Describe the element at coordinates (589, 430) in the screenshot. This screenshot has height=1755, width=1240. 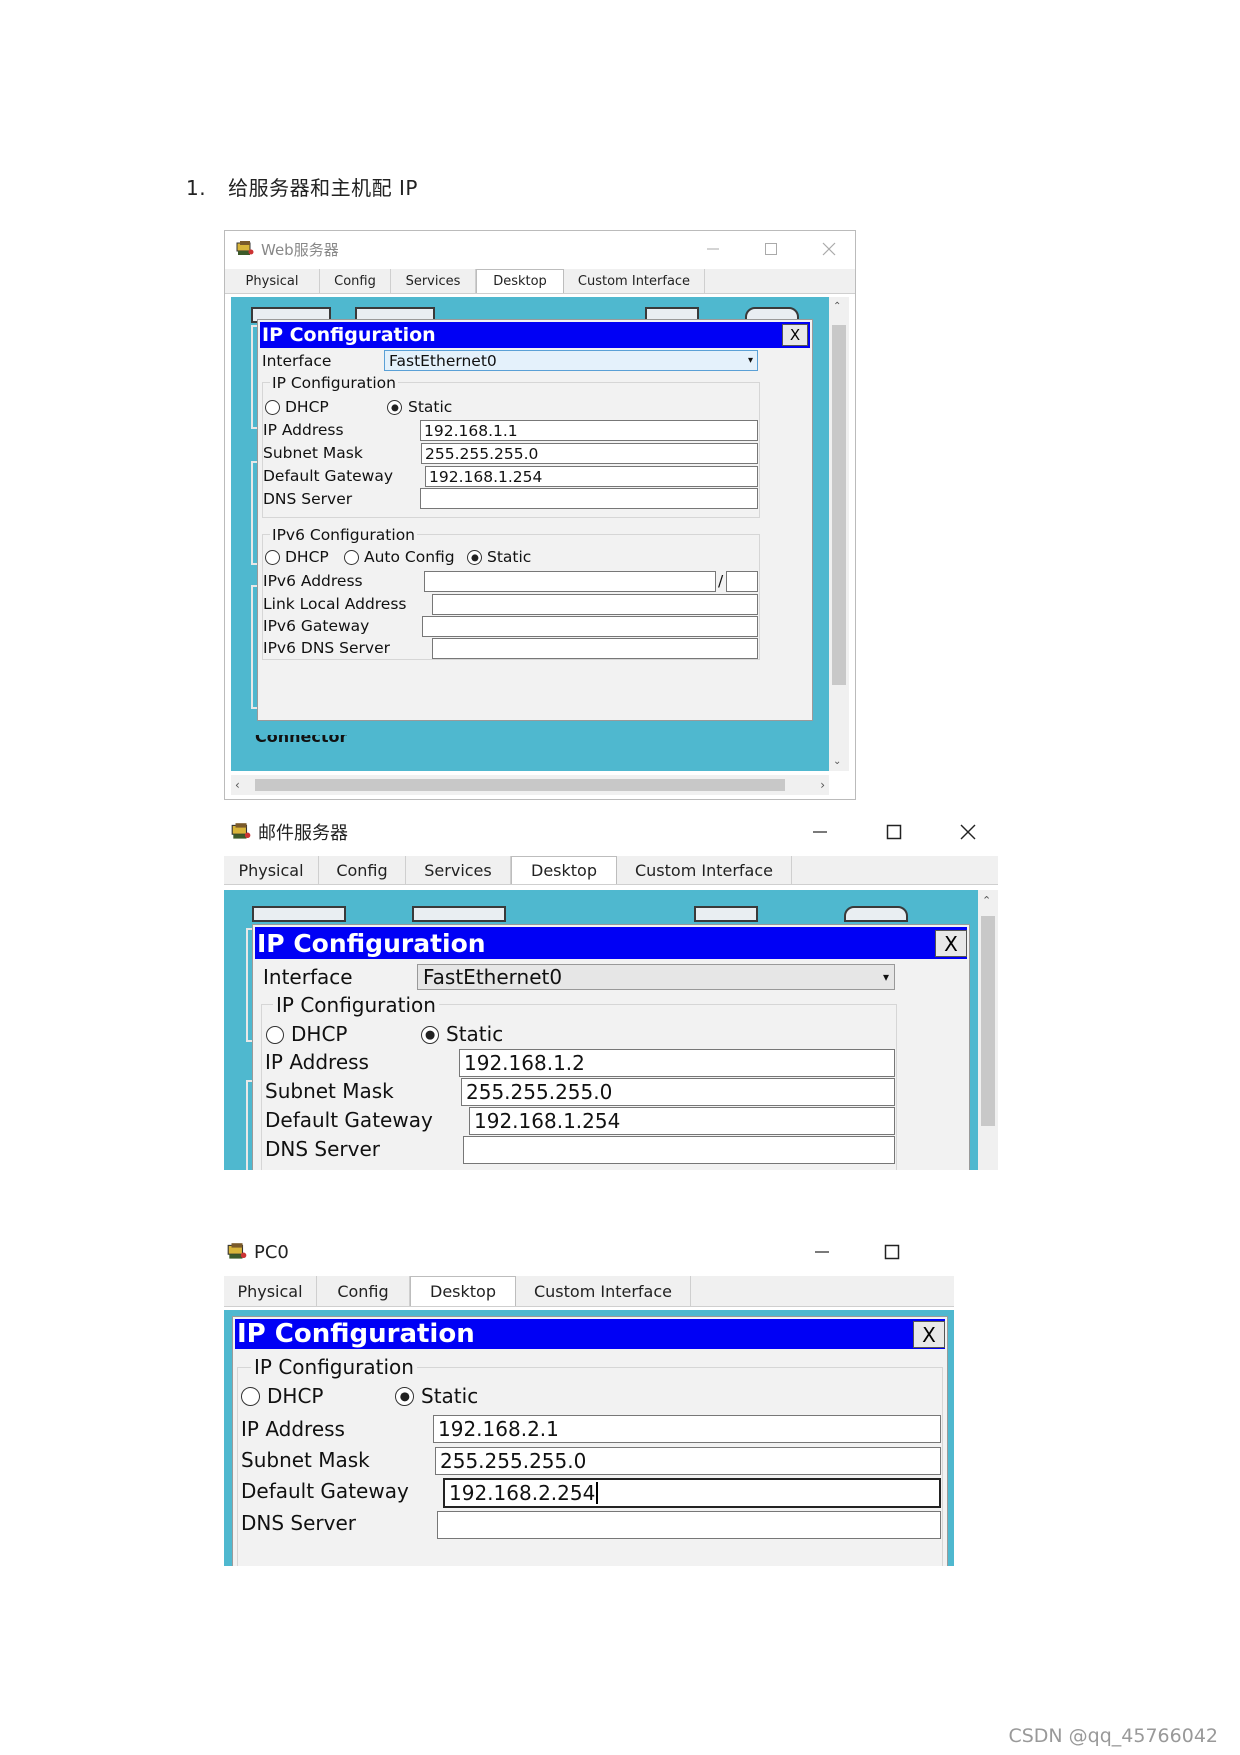
I see `ip-address-field: 192.168.1.1` at that location.